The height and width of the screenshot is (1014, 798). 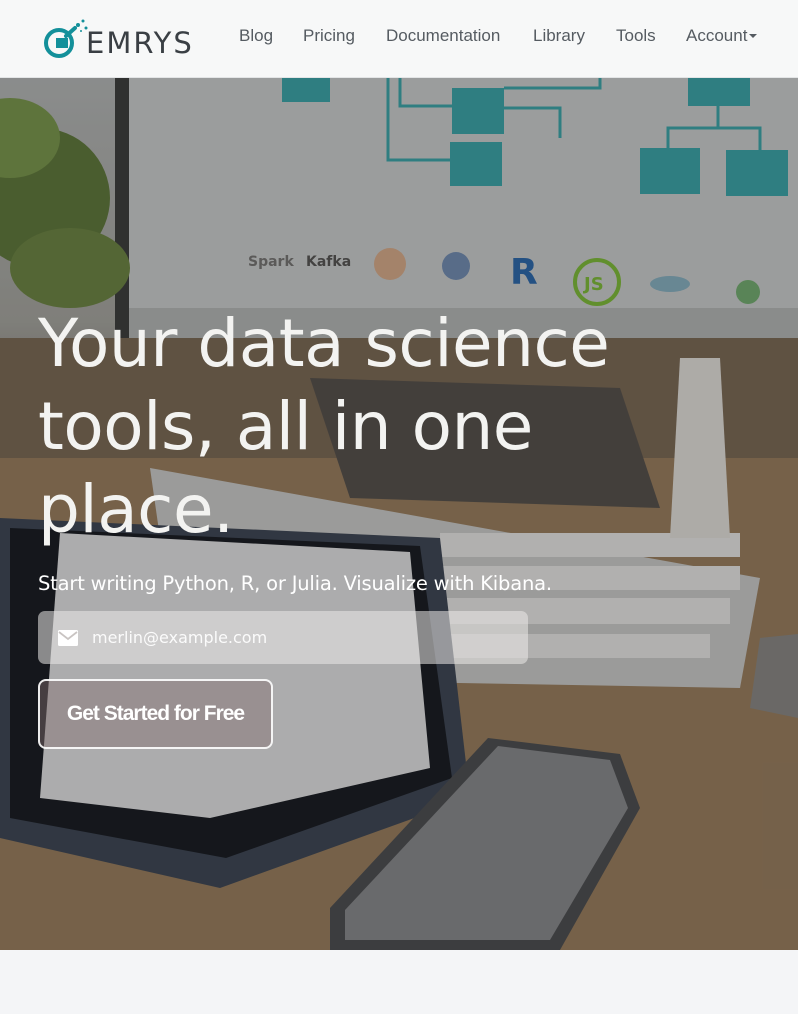 I want to click on nav-item-documentation: Documentation, so click(x=443, y=36).